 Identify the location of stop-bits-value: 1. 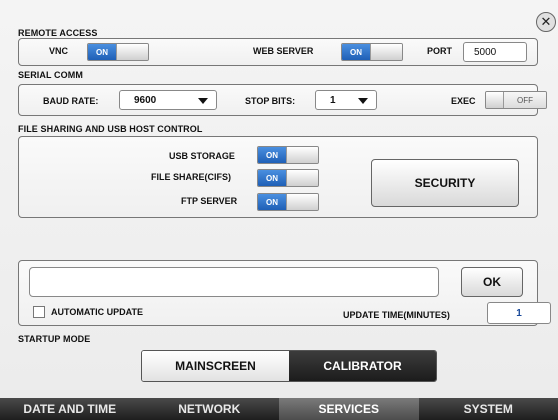
(333, 100).